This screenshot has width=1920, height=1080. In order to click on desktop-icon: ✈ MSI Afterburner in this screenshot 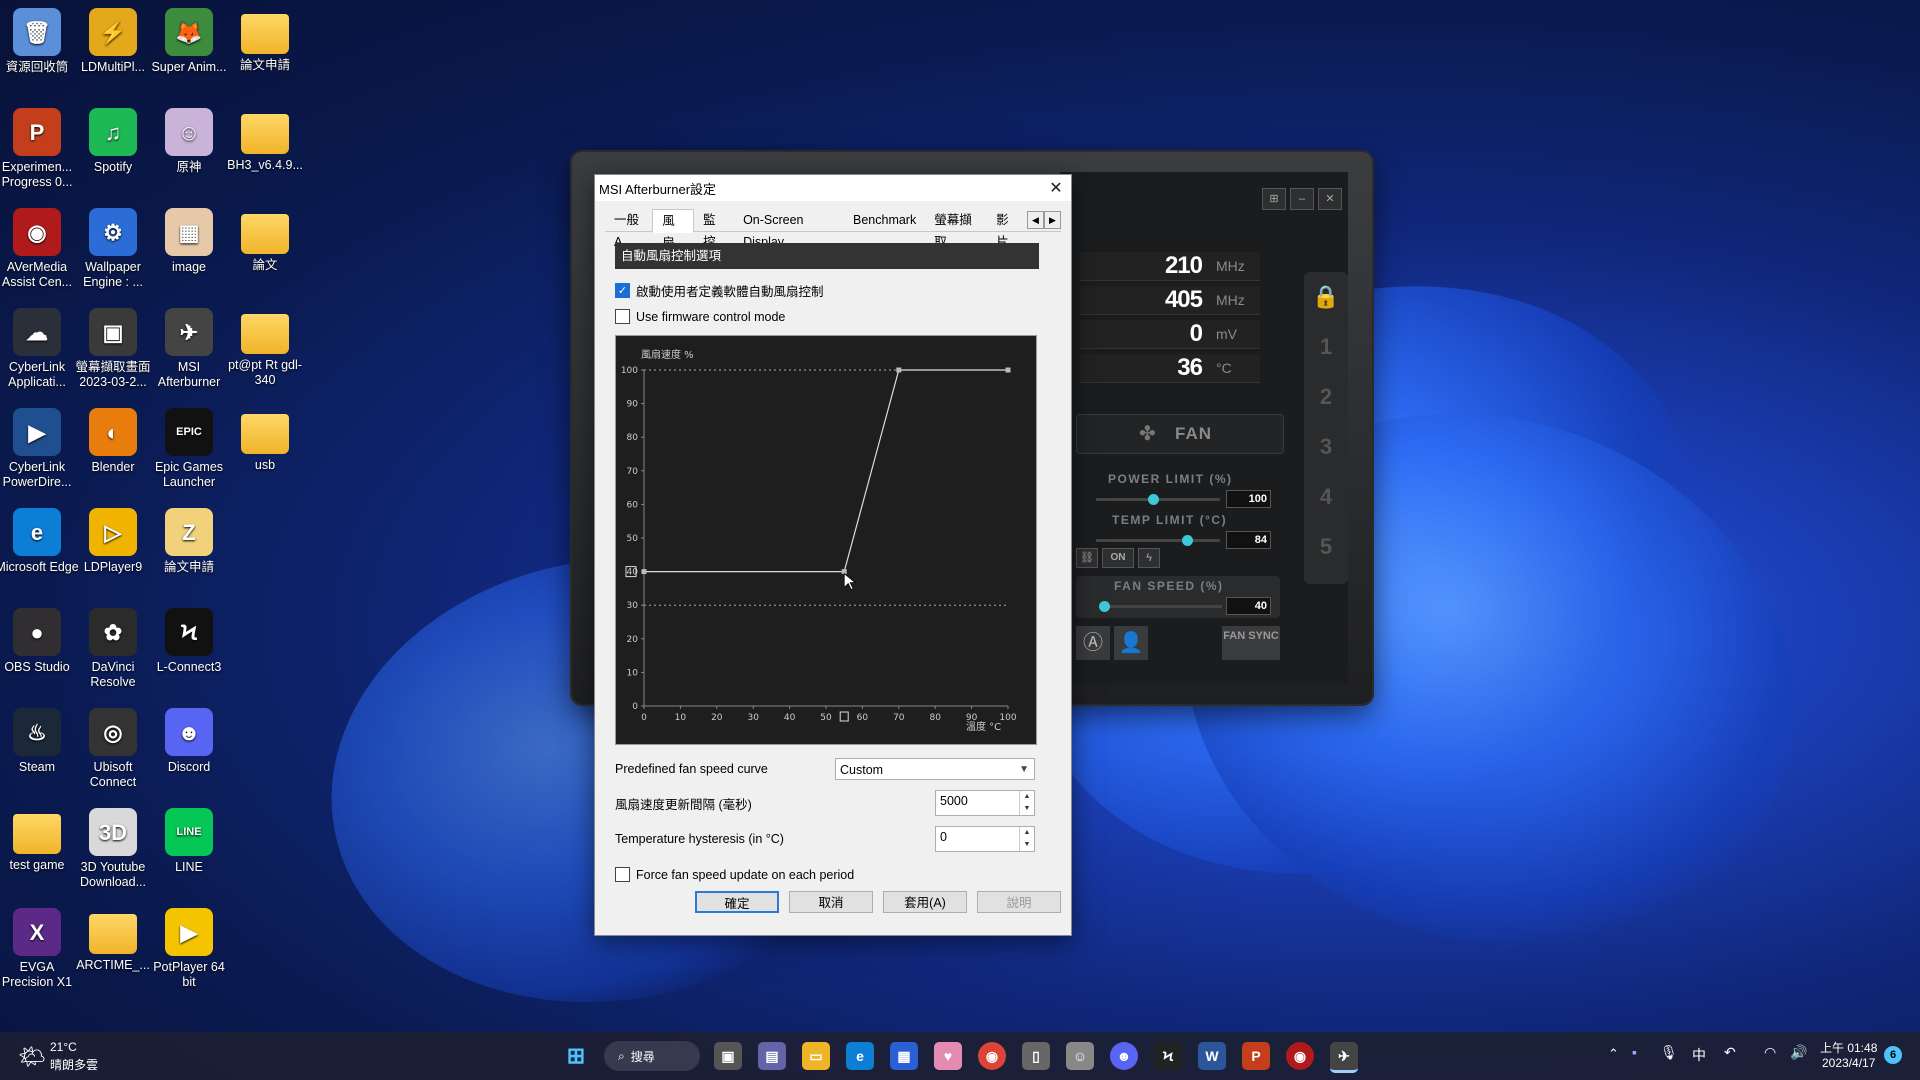, I will do `click(189, 349)`.